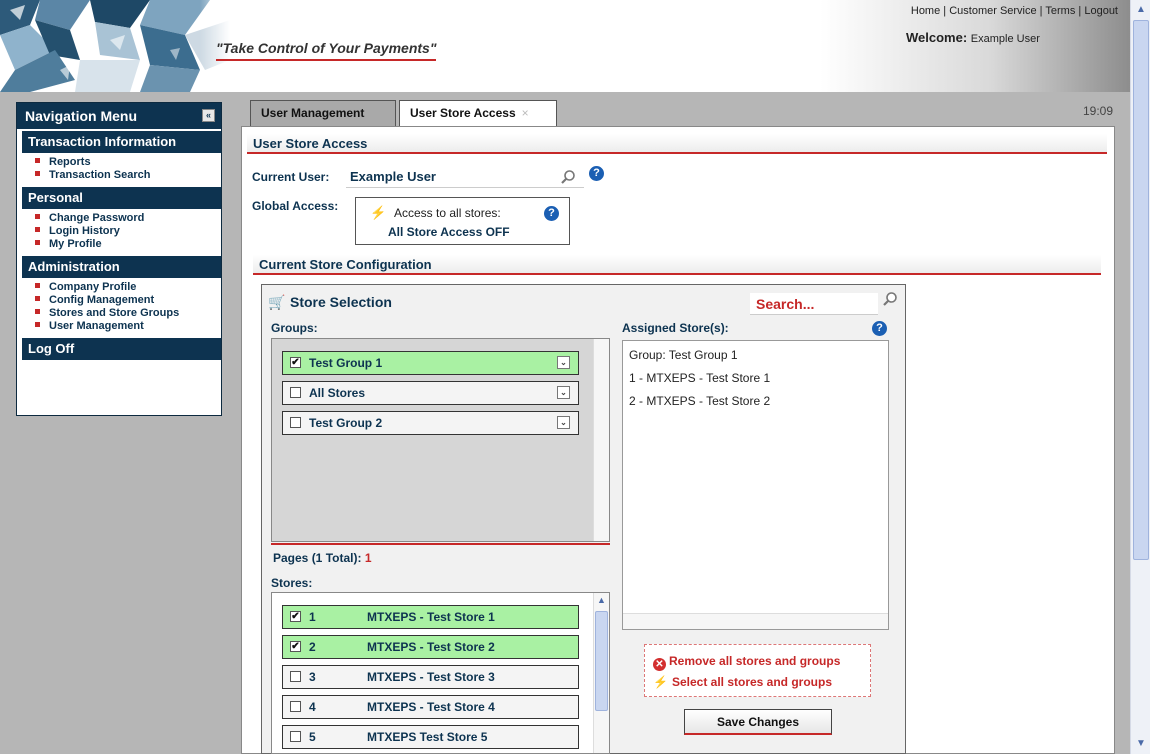  What do you see at coordinates (96, 326) in the screenshot?
I see `nav-item-label: User Management` at bounding box center [96, 326].